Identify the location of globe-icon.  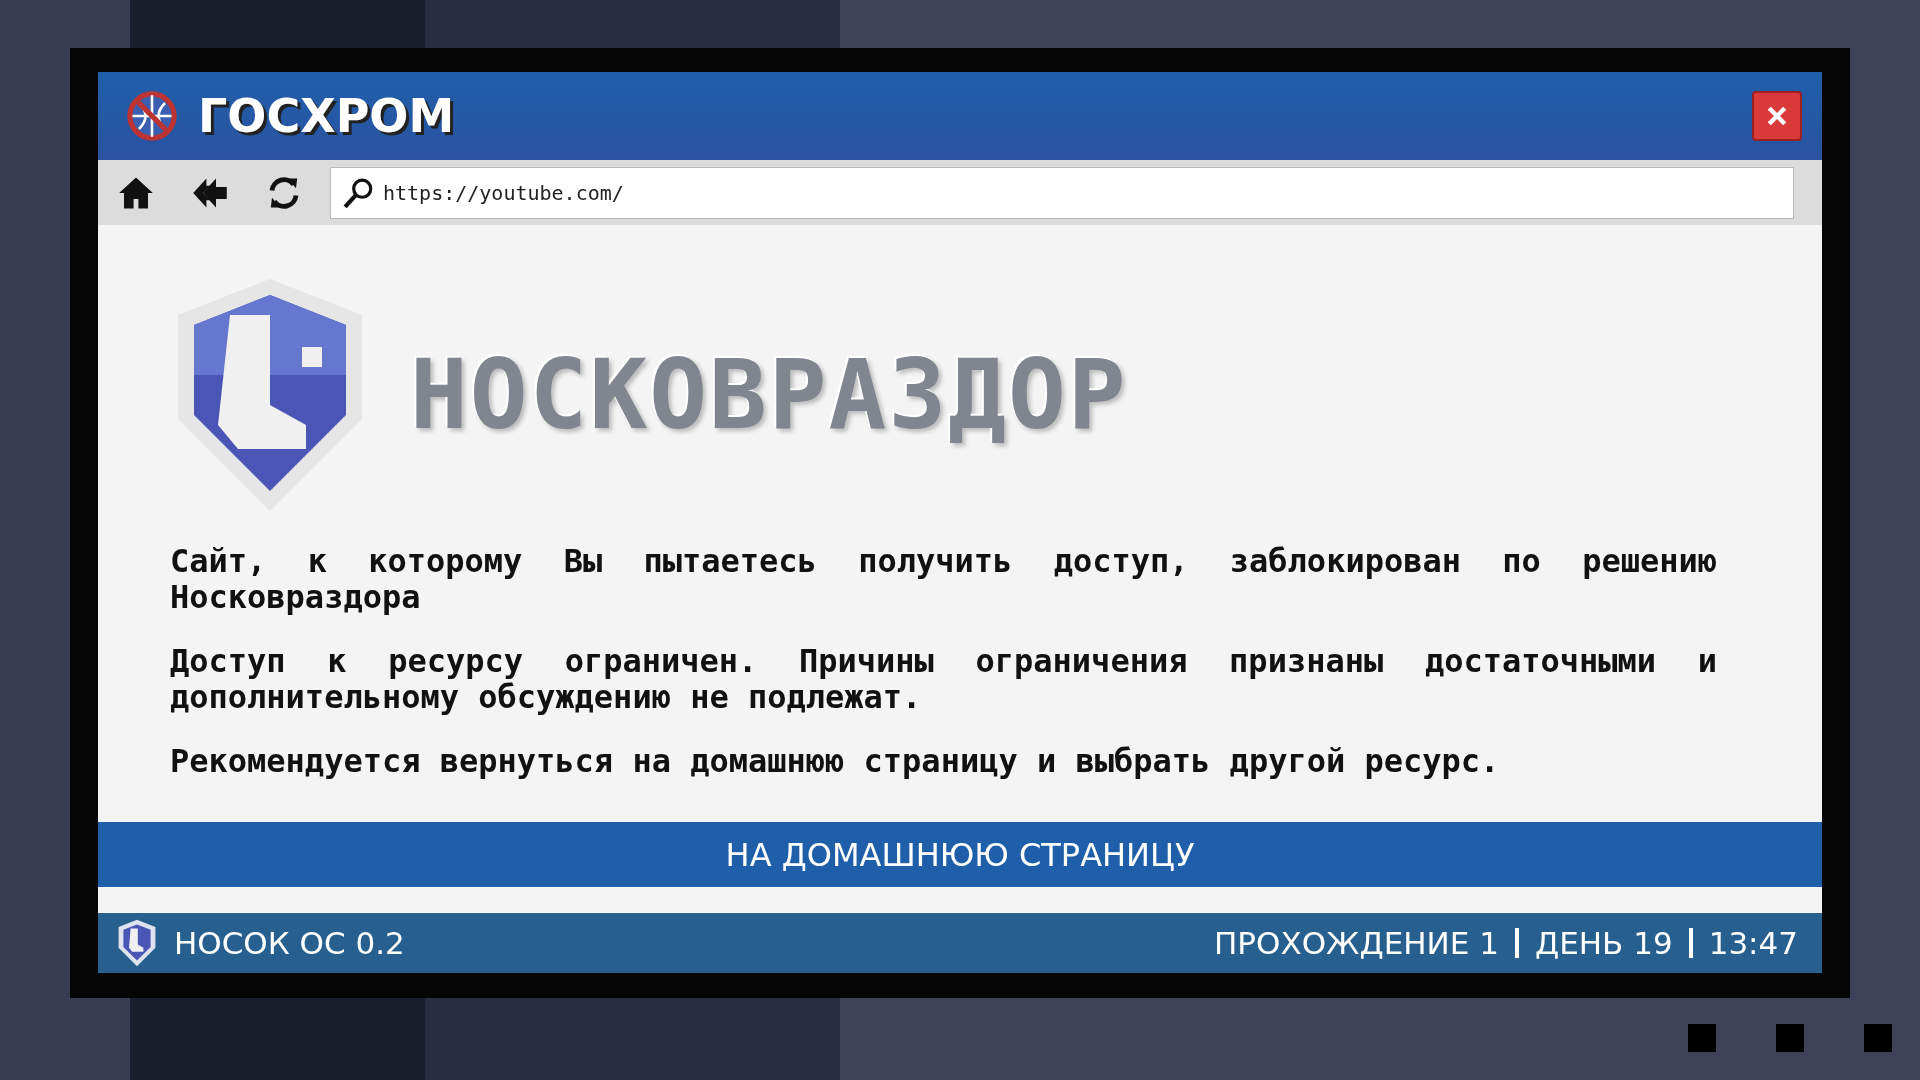
(152, 116).